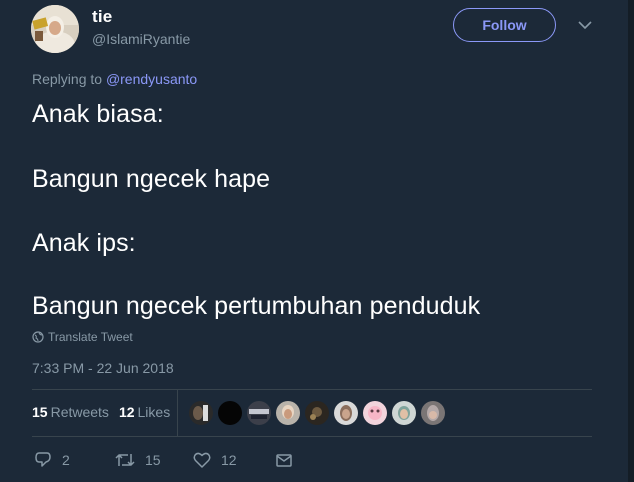 The height and width of the screenshot is (482, 634). I want to click on reply-button: 2, so click(52, 460).